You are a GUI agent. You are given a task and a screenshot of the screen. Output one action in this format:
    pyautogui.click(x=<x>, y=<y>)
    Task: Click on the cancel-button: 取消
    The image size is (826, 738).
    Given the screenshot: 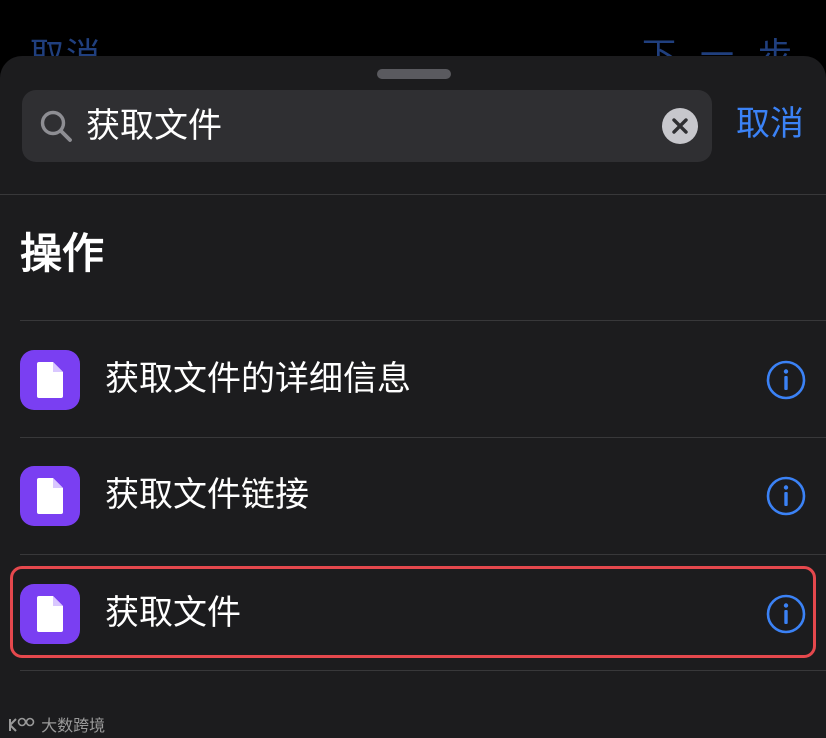 What is the action you would take?
    pyautogui.click(x=770, y=124)
    